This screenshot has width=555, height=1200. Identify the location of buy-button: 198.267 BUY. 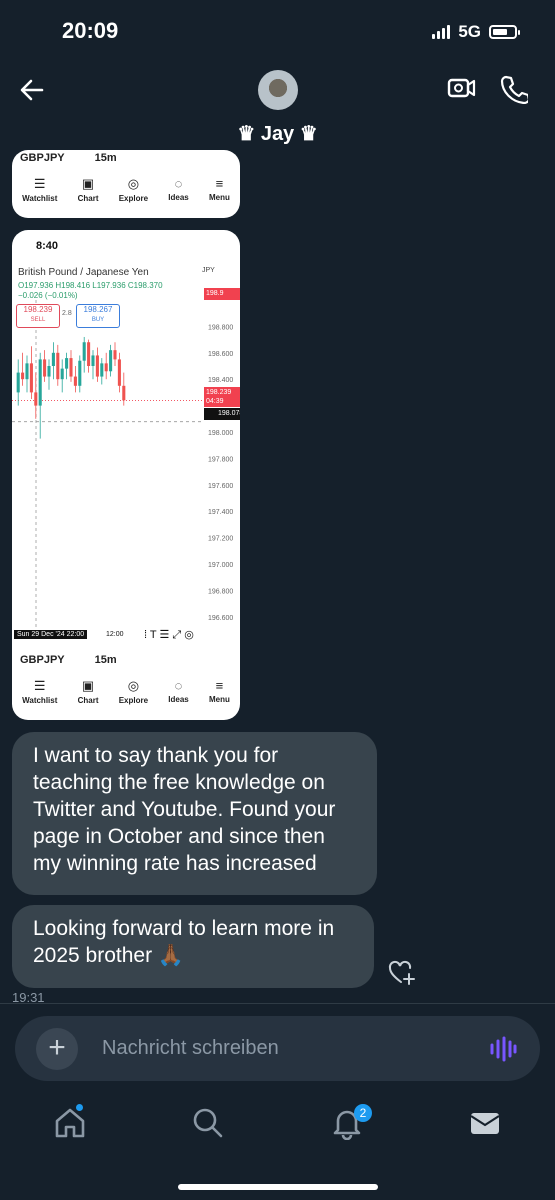
(98, 316).